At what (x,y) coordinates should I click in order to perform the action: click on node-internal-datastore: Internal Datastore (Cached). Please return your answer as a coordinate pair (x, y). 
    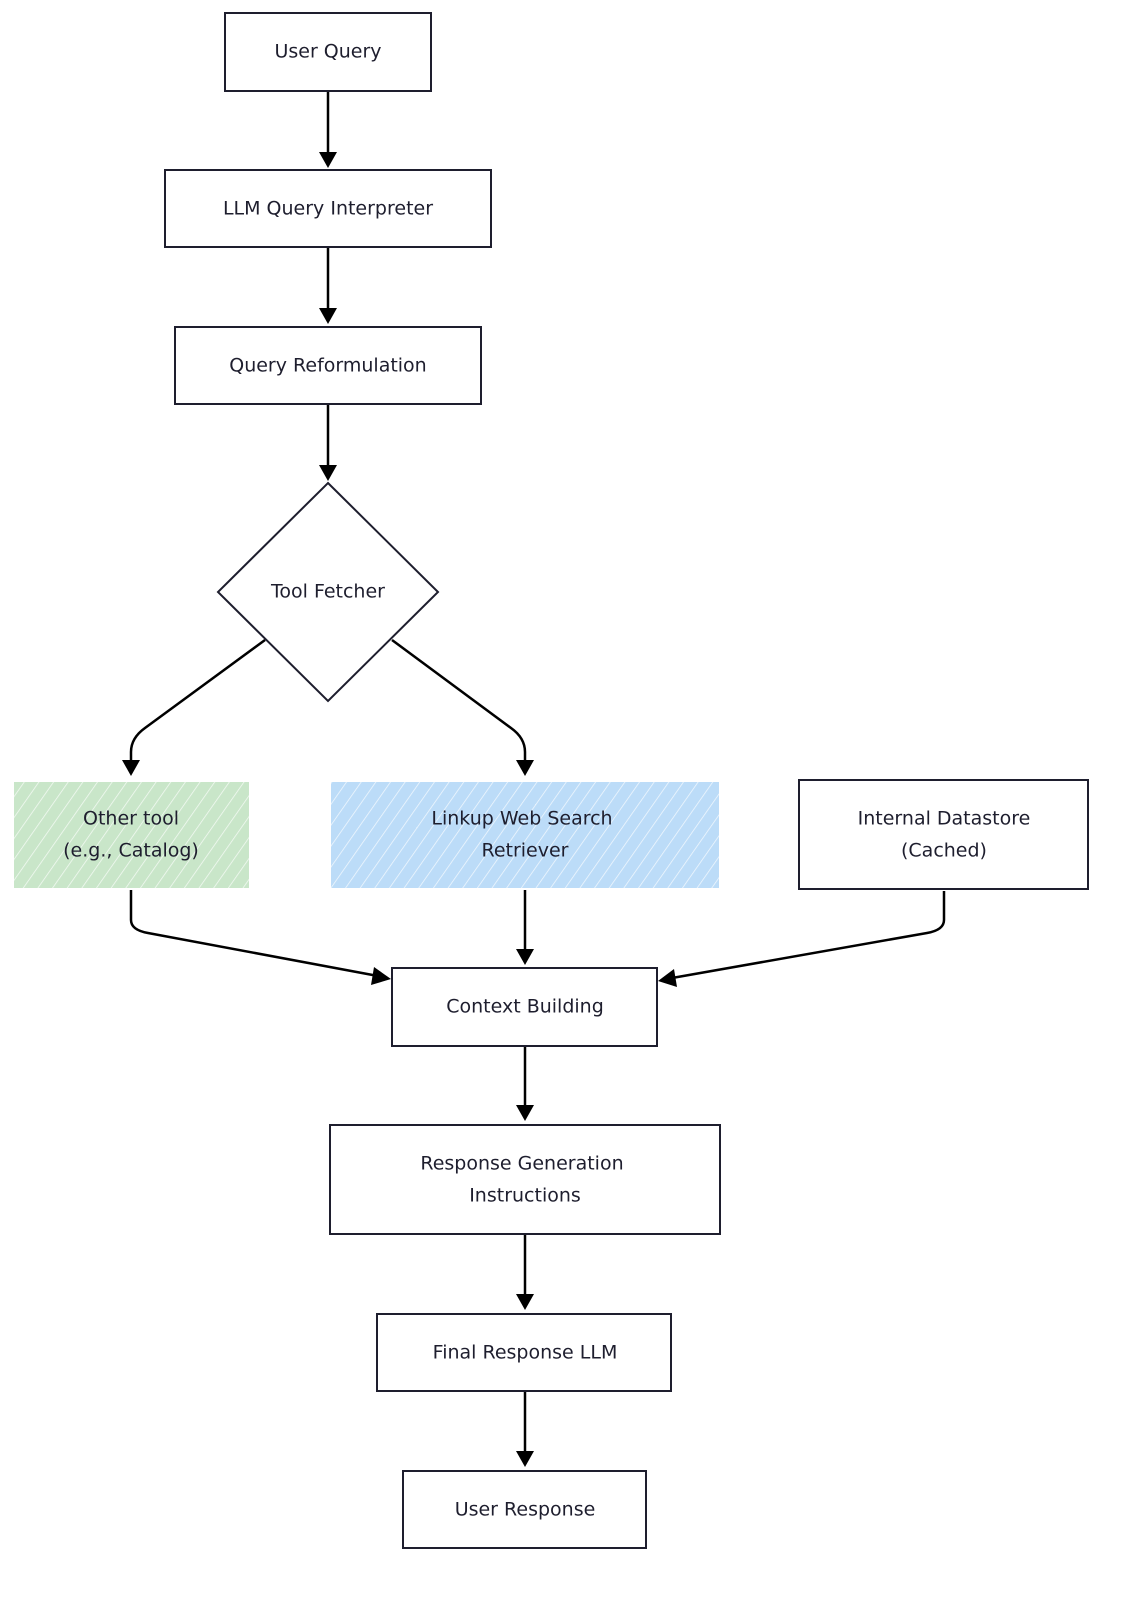
    Looking at the image, I should click on (943, 834).